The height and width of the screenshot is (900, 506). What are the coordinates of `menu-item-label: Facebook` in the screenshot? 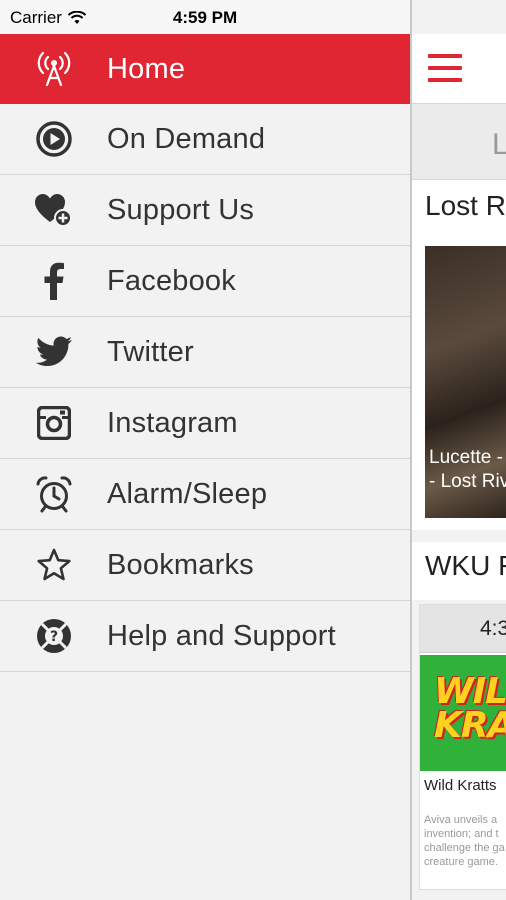 It's located at (171, 280).